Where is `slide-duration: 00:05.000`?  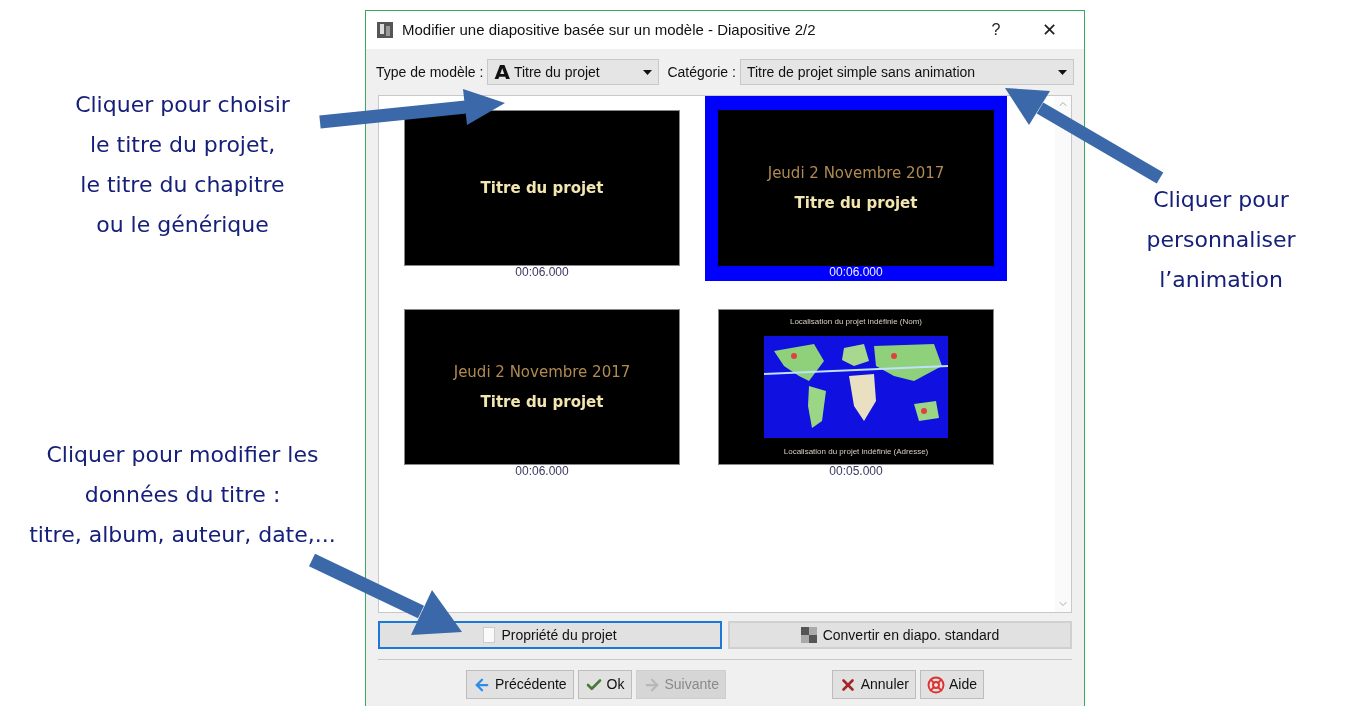
slide-duration: 00:05.000 is located at coordinates (856, 471).